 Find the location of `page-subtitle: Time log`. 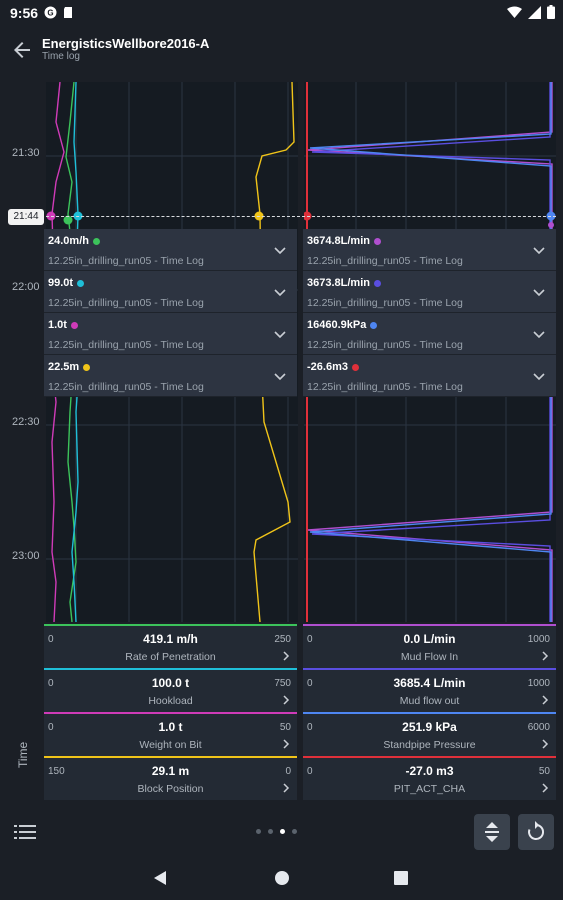

page-subtitle: Time log is located at coordinates (61, 56).